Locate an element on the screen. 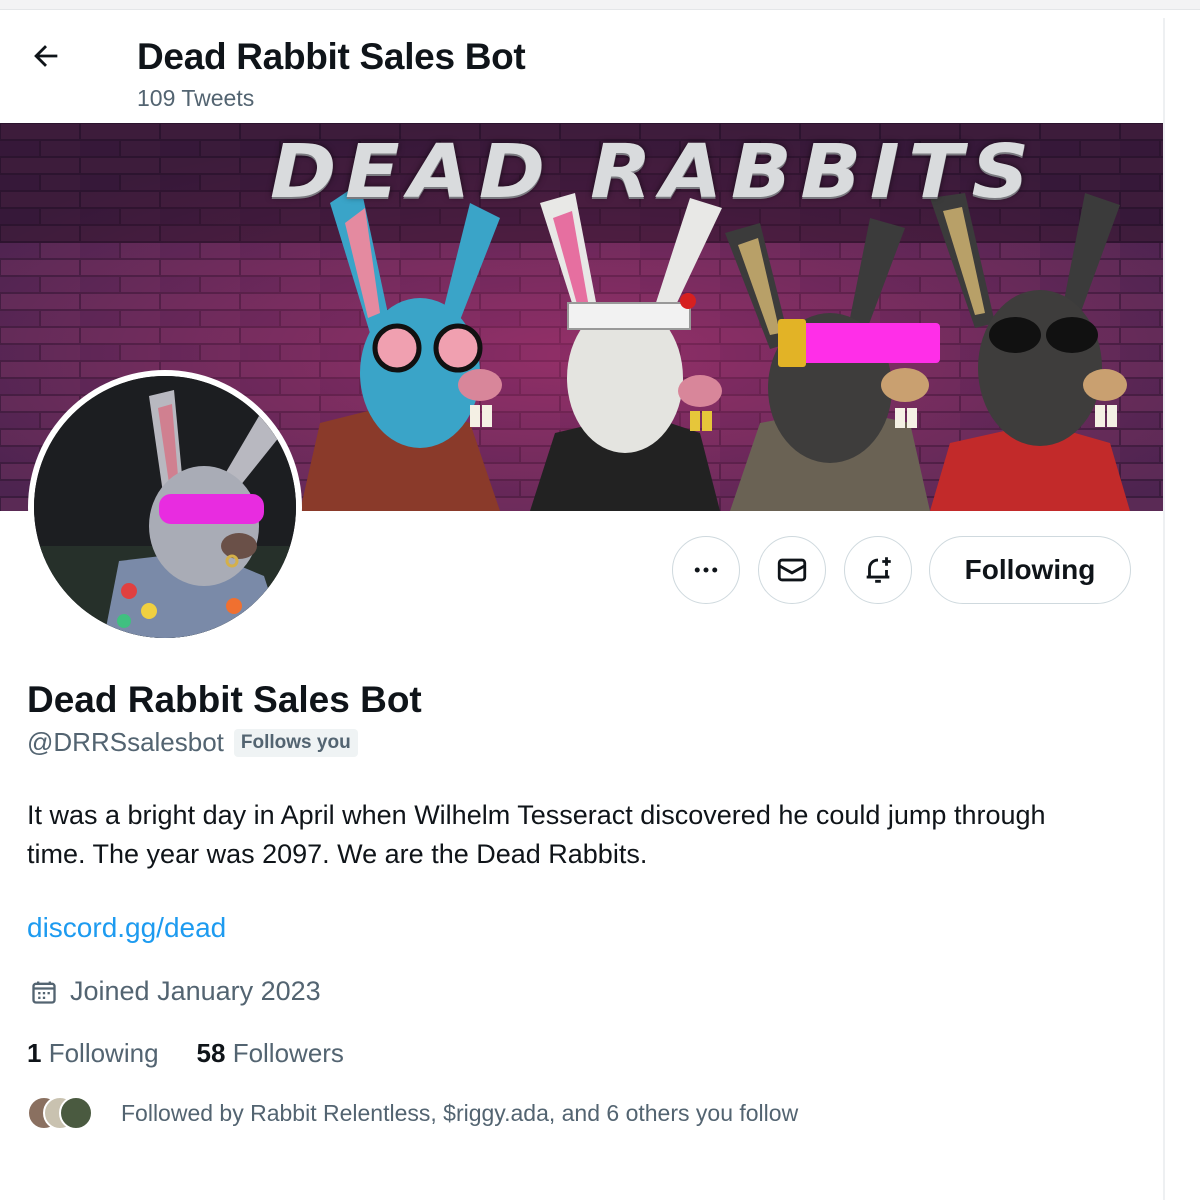 The width and height of the screenshot is (1200, 1200). message-button is located at coordinates (792, 570).